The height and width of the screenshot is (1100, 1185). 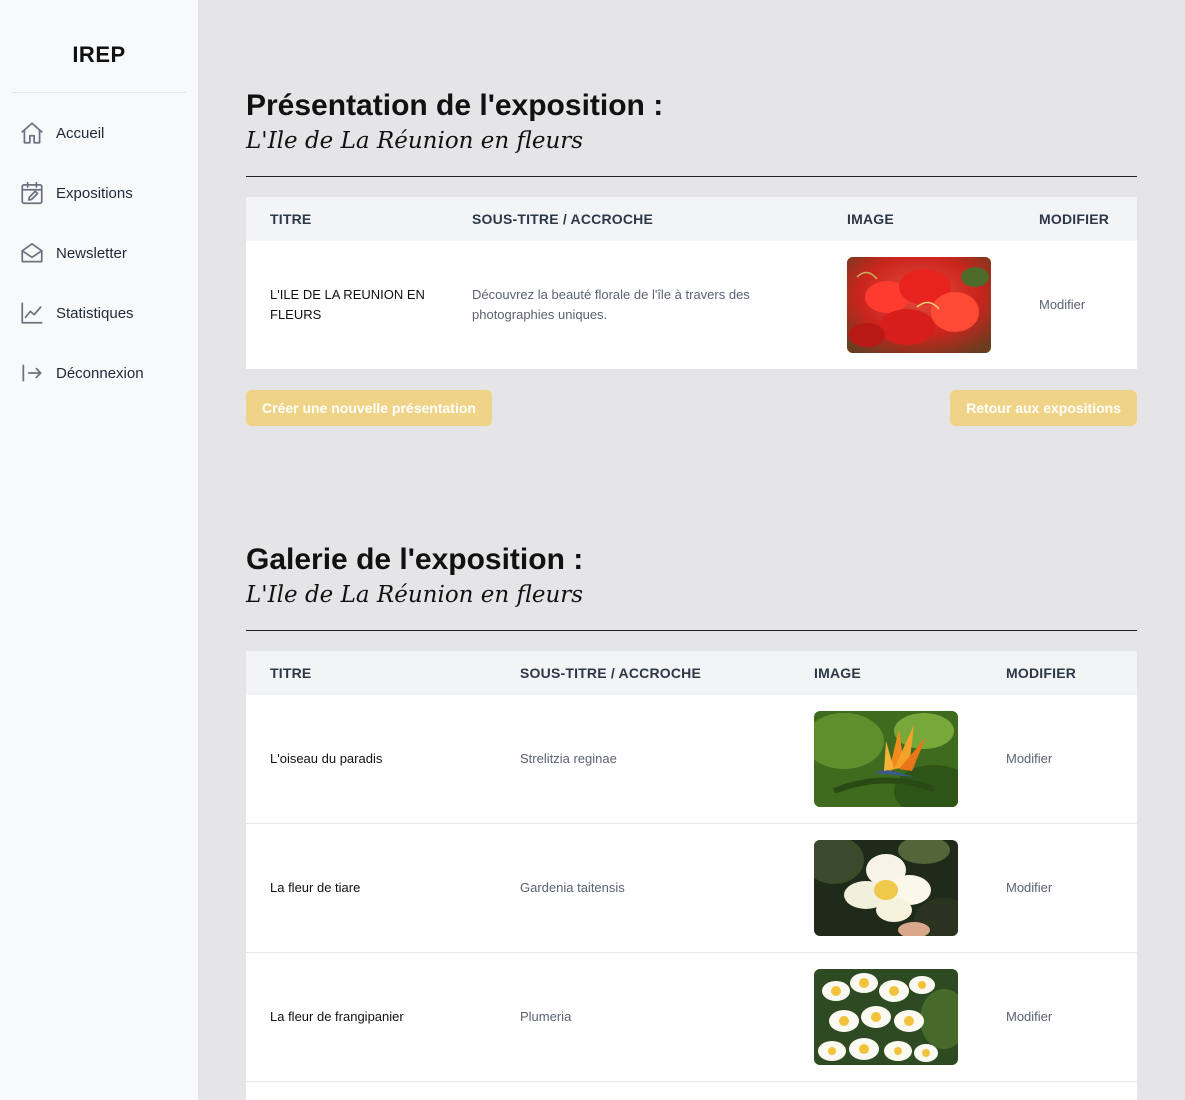 I want to click on tiare-flower-image, so click(x=886, y=888).